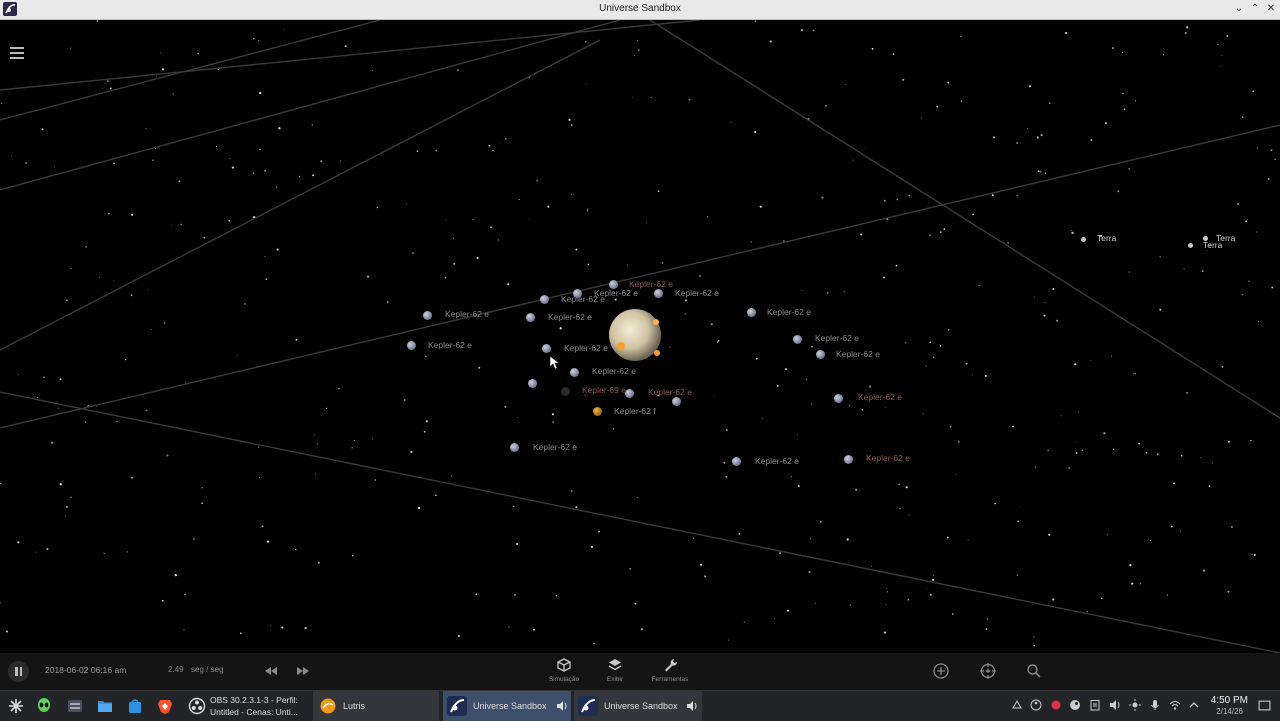 The image size is (1280, 721). What do you see at coordinates (564, 665) in the screenshot?
I see `cube-icon` at bounding box center [564, 665].